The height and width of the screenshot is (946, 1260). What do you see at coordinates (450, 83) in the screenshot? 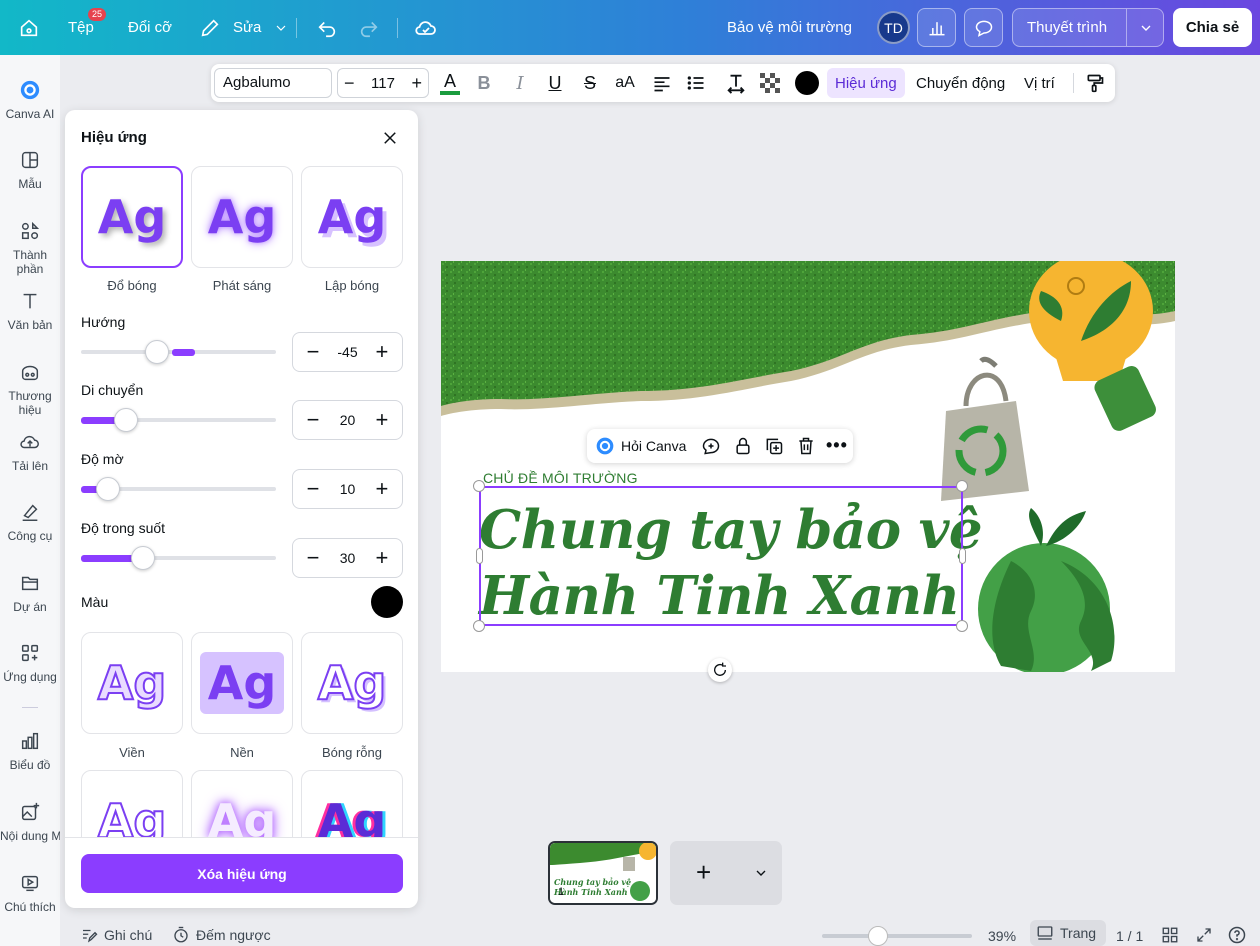
I see `text-color-button: A` at bounding box center [450, 83].